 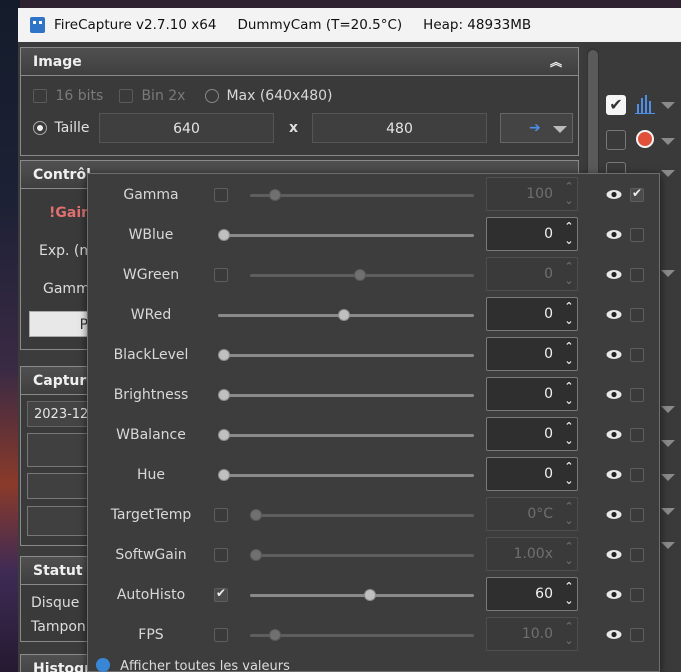 What do you see at coordinates (299, 62) in the screenshot?
I see `image-group-header: Image ︽` at bounding box center [299, 62].